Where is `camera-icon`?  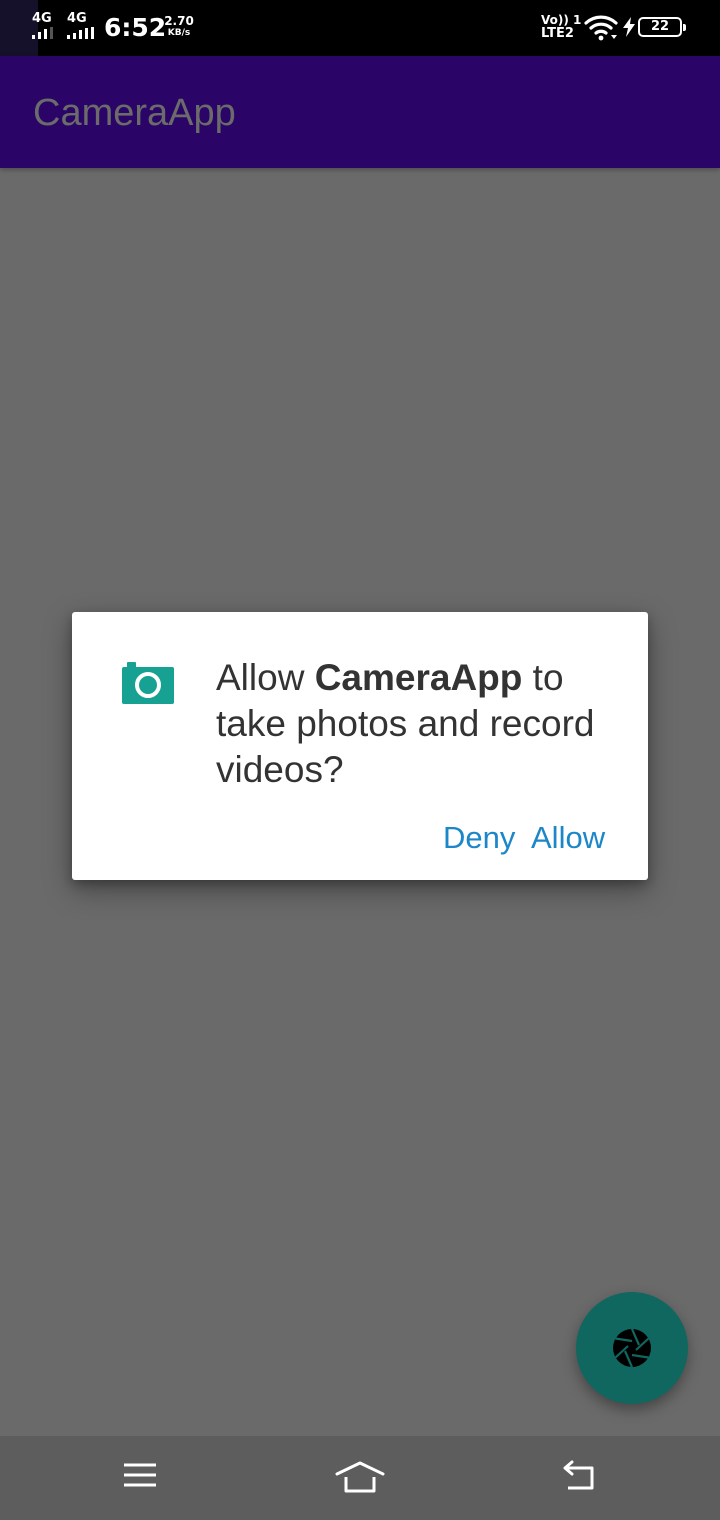
camera-icon is located at coordinates (148, 683).